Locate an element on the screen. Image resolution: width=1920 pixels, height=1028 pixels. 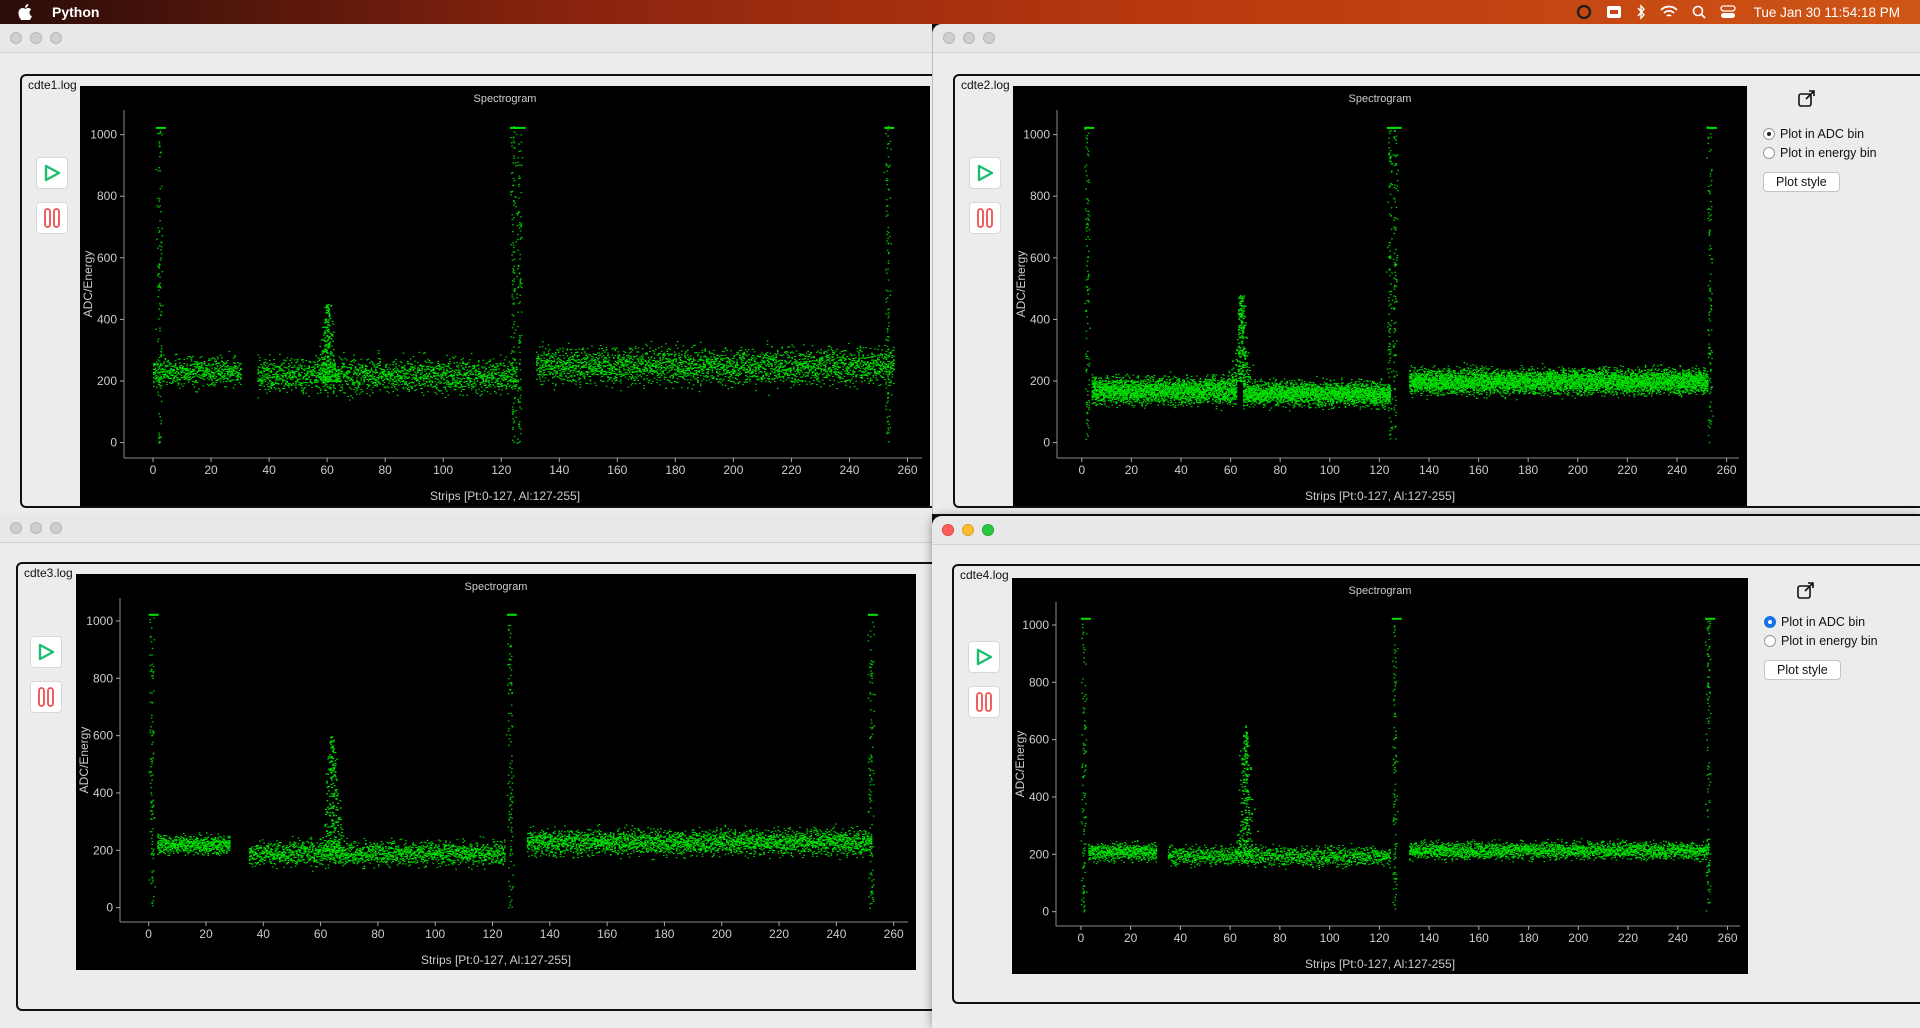
menu-clock: Tue Jan 30 11:54:18 PM is located at coordinates (1827, 12).